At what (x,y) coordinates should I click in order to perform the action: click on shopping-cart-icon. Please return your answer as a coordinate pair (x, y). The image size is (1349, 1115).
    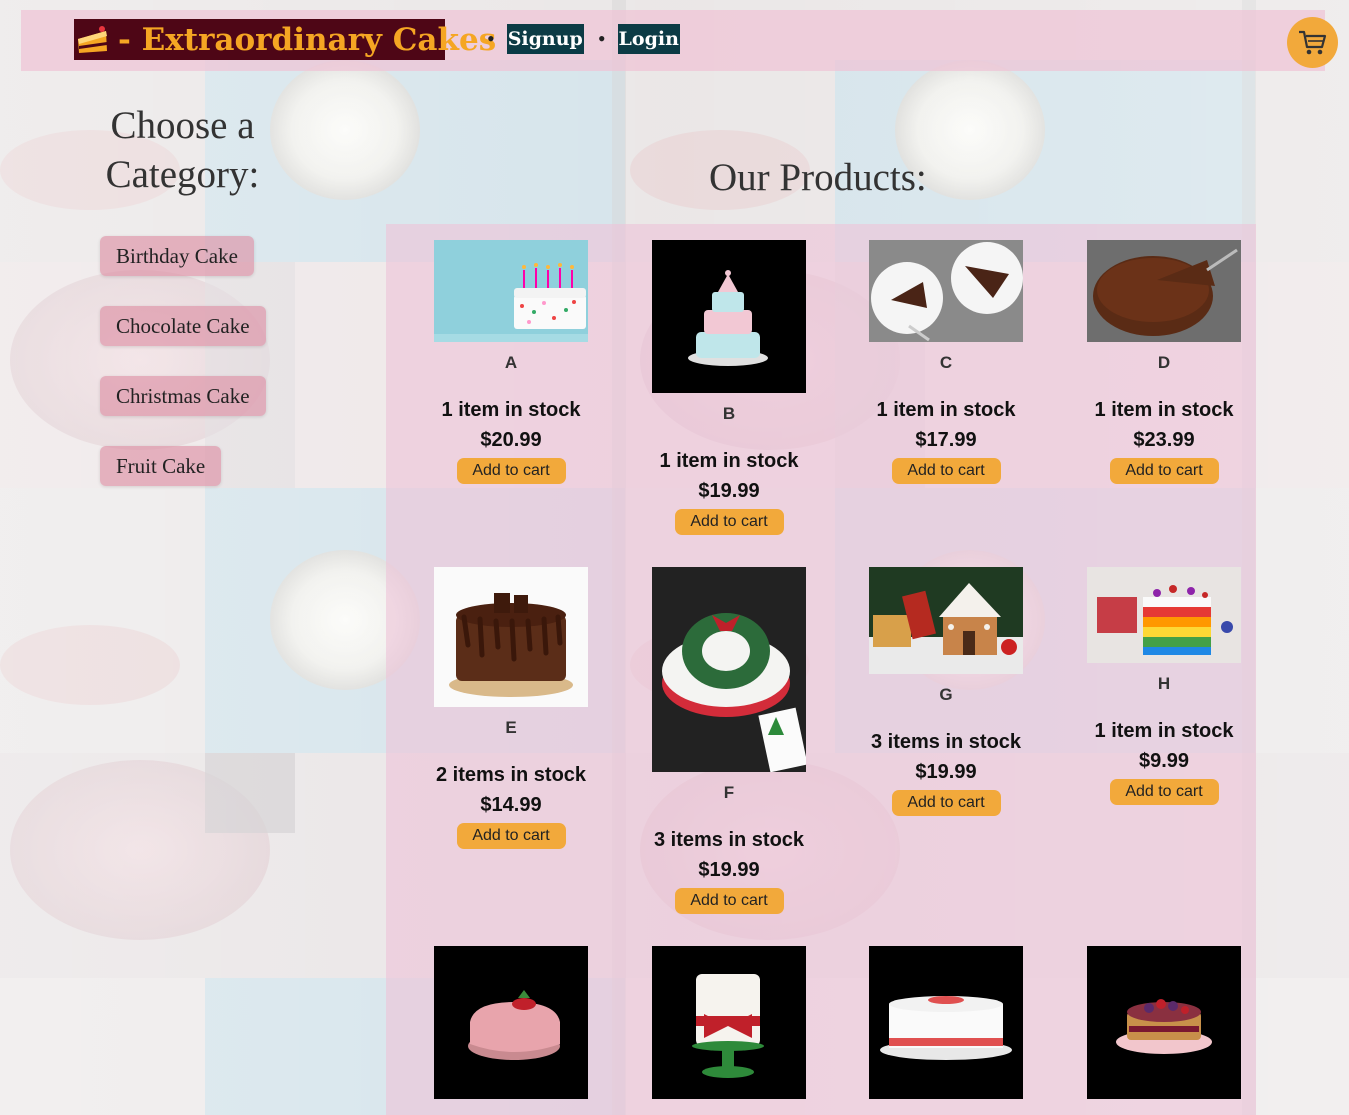
    Looking at the image, I should click on (1312, 42).